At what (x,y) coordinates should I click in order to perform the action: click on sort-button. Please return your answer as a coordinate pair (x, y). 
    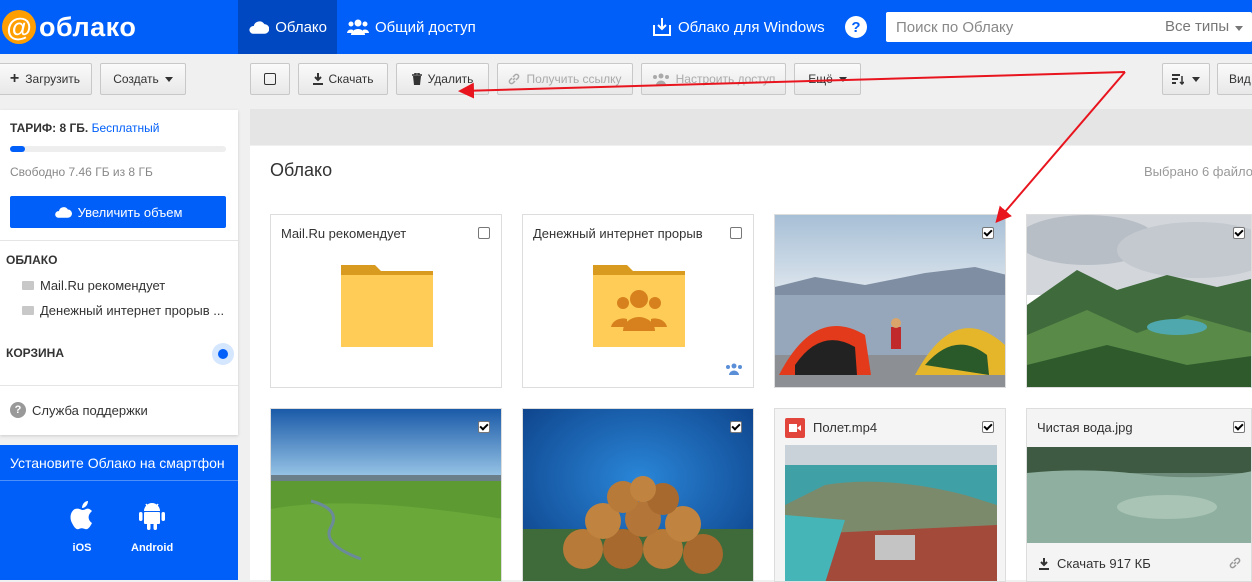
    Looking at the image, I should click on (1186, 79).